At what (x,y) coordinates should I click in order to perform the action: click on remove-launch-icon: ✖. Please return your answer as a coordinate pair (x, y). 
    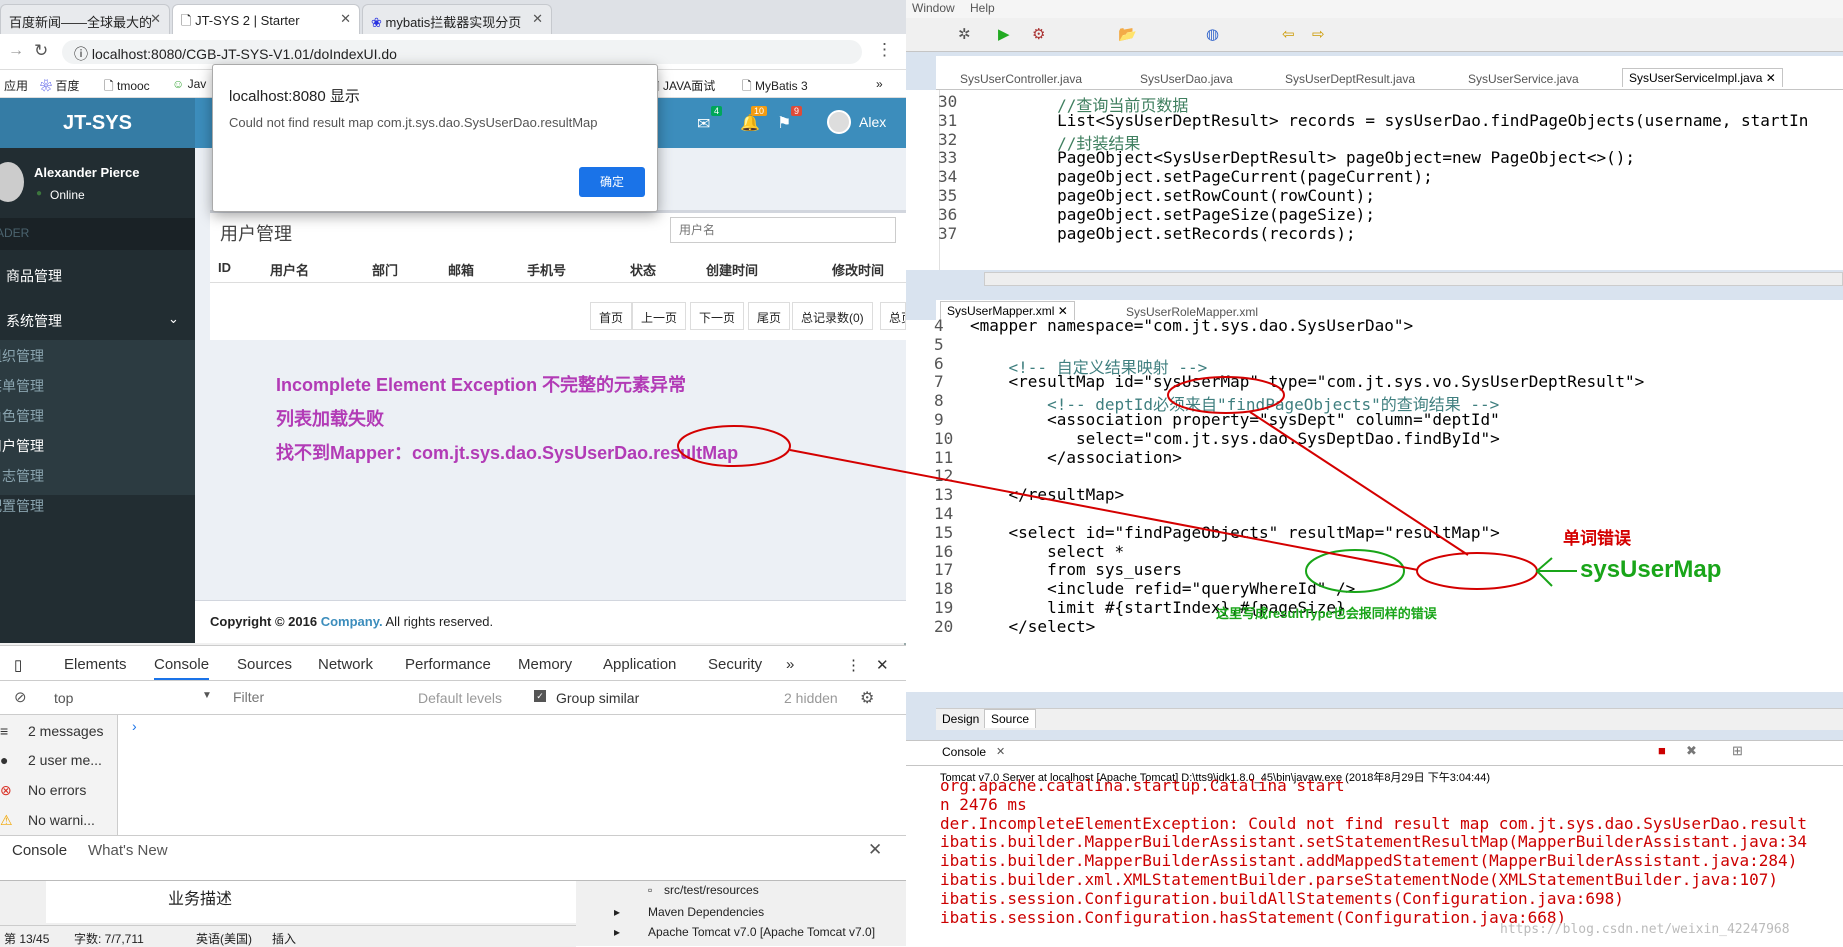
    Looking at the image, I should click on (1691, 751).